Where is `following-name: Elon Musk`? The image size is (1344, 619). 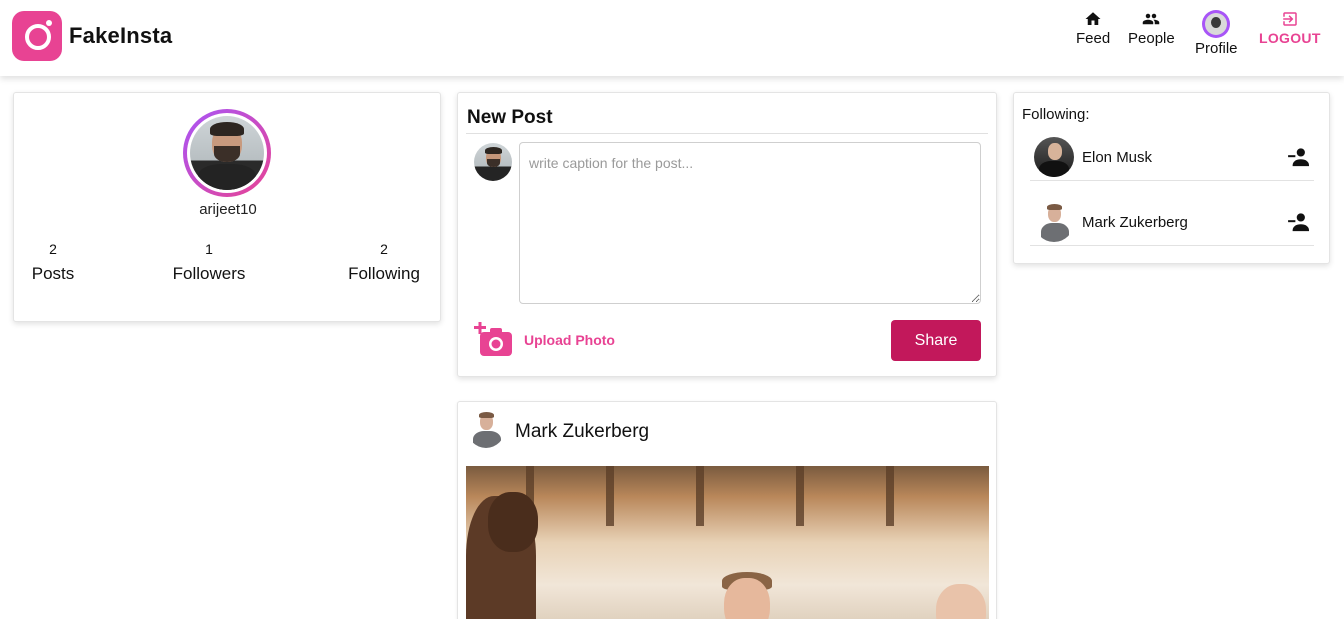
following-name: Elon Musk is located at coordinates (1117, 157).